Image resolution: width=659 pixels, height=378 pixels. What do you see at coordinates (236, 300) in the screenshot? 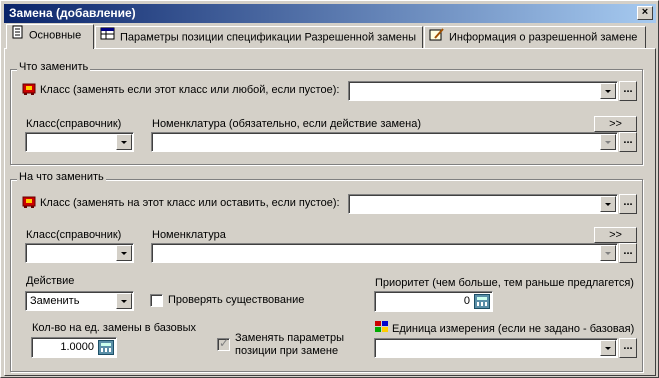
I see `check-existence-label: Проверять существование` at bounding box center [236, 300].